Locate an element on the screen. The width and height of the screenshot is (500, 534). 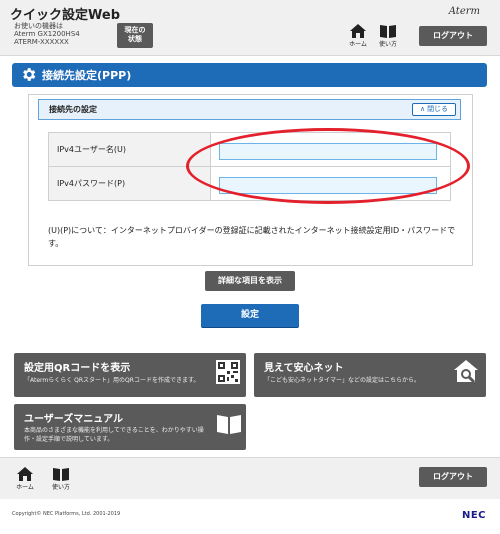
show-details-button: 詳細な項目を表示 is located at coordinates (250, 281).